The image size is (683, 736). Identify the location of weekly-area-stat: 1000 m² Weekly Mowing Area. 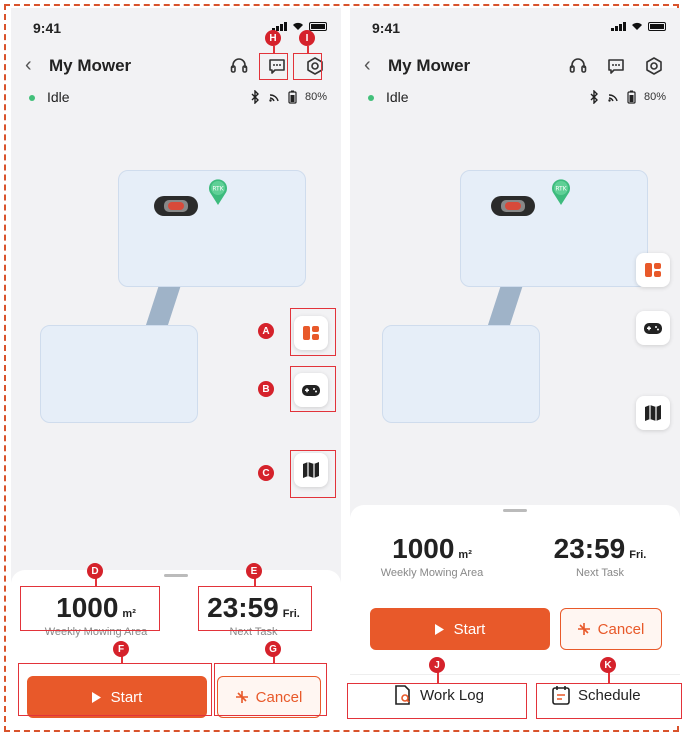
(432, 556).